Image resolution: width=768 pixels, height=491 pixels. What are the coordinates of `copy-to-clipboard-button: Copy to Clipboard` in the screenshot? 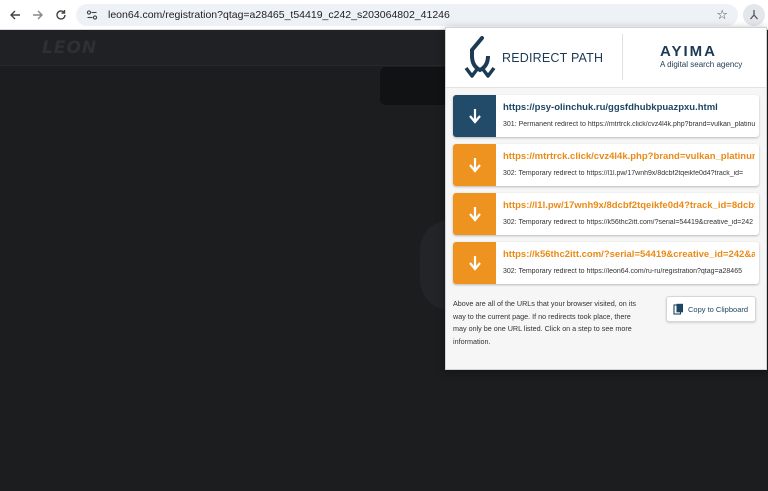 It's located at (711, 309).